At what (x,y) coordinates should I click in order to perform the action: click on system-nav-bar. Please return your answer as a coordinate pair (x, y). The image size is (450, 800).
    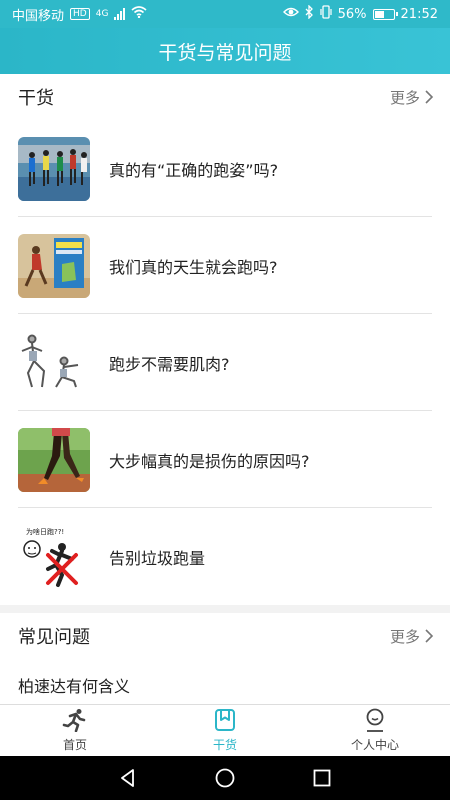
    Looking at the image, I should click on (225, 778).